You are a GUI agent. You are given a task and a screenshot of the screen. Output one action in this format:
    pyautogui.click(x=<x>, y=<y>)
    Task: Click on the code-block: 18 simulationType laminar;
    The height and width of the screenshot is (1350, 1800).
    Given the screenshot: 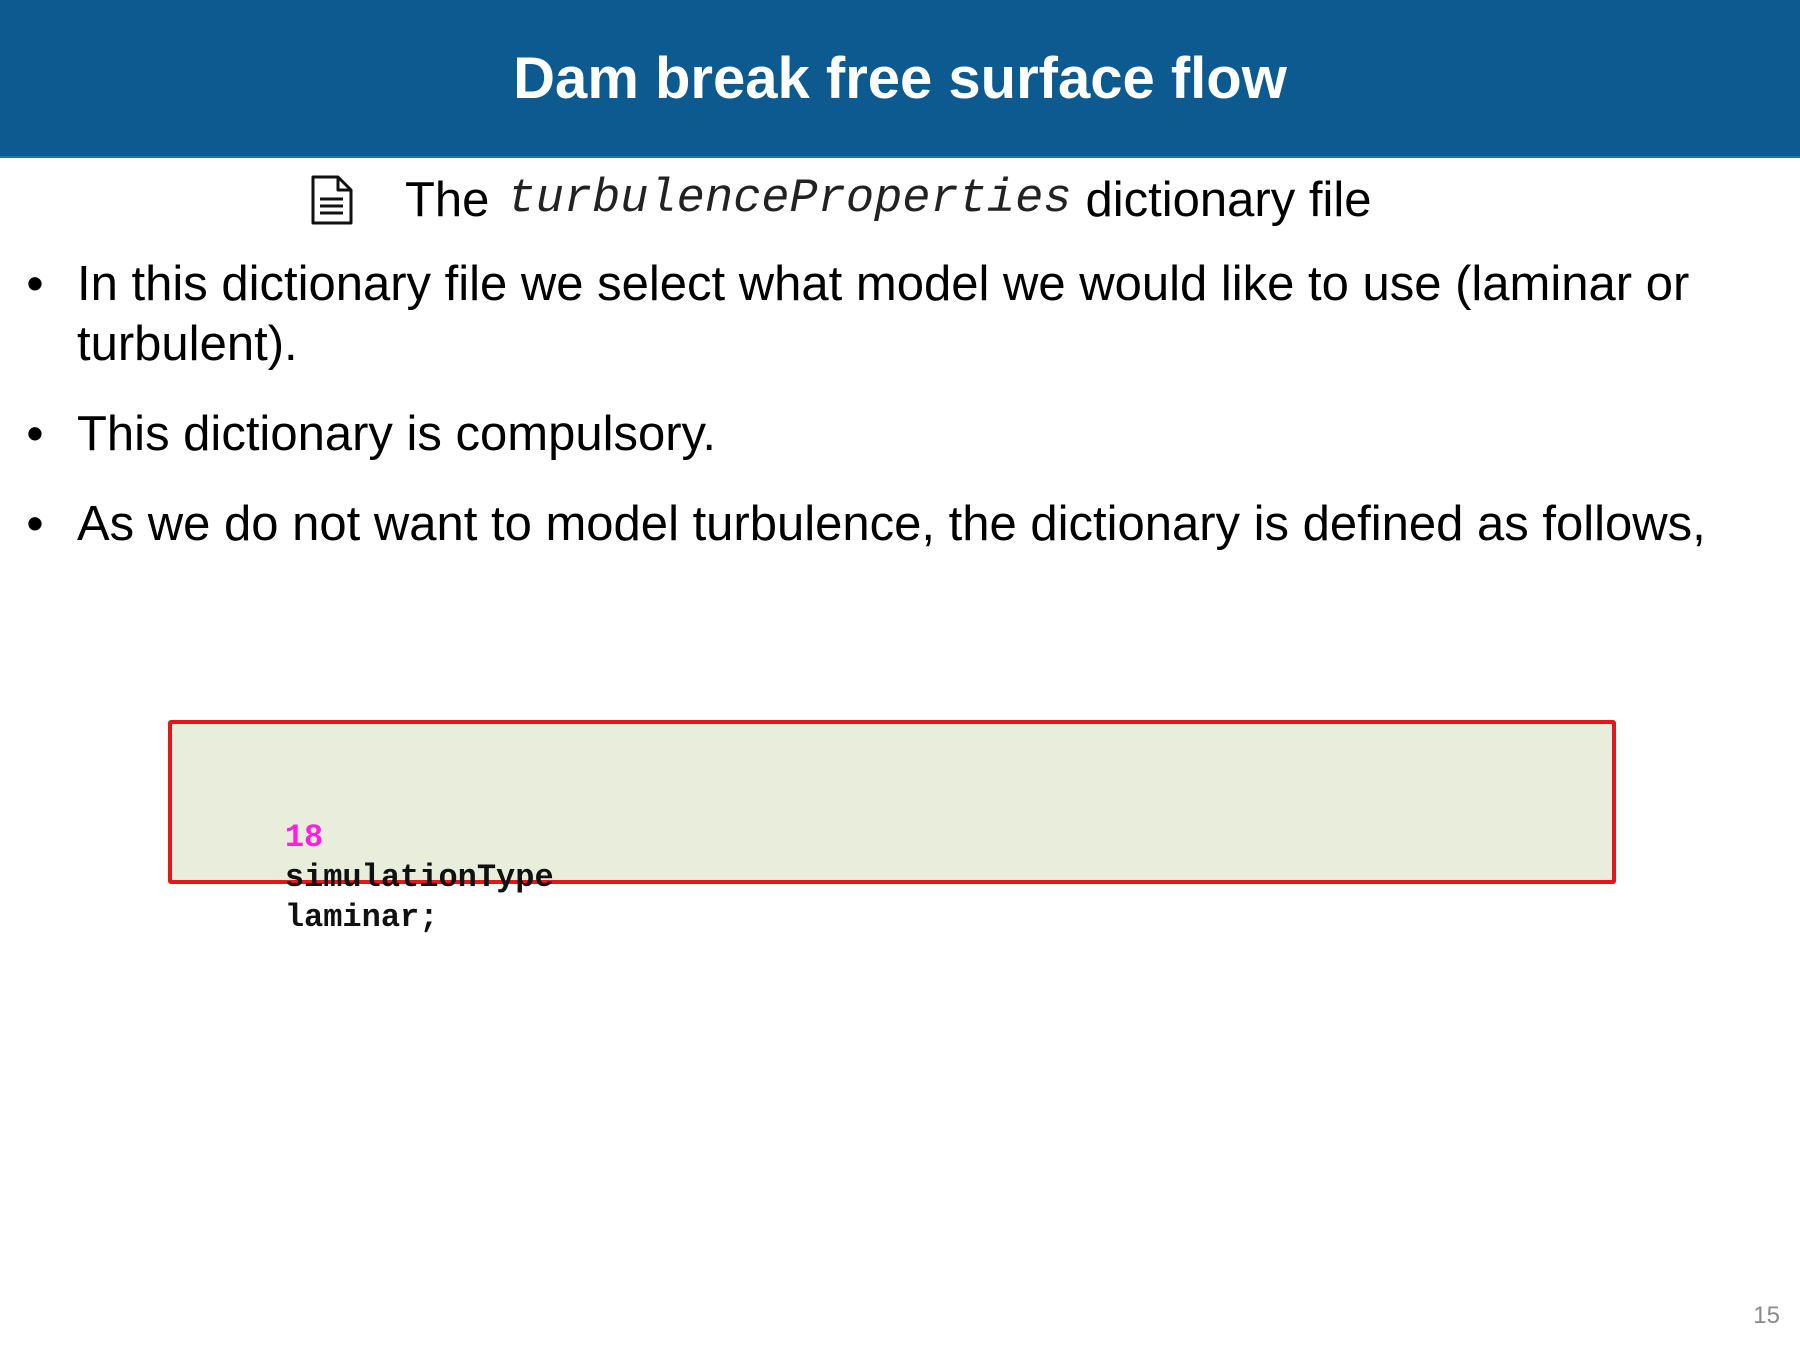 What is the action you would take?
    pyautogui.click(x=892, y=828)
    